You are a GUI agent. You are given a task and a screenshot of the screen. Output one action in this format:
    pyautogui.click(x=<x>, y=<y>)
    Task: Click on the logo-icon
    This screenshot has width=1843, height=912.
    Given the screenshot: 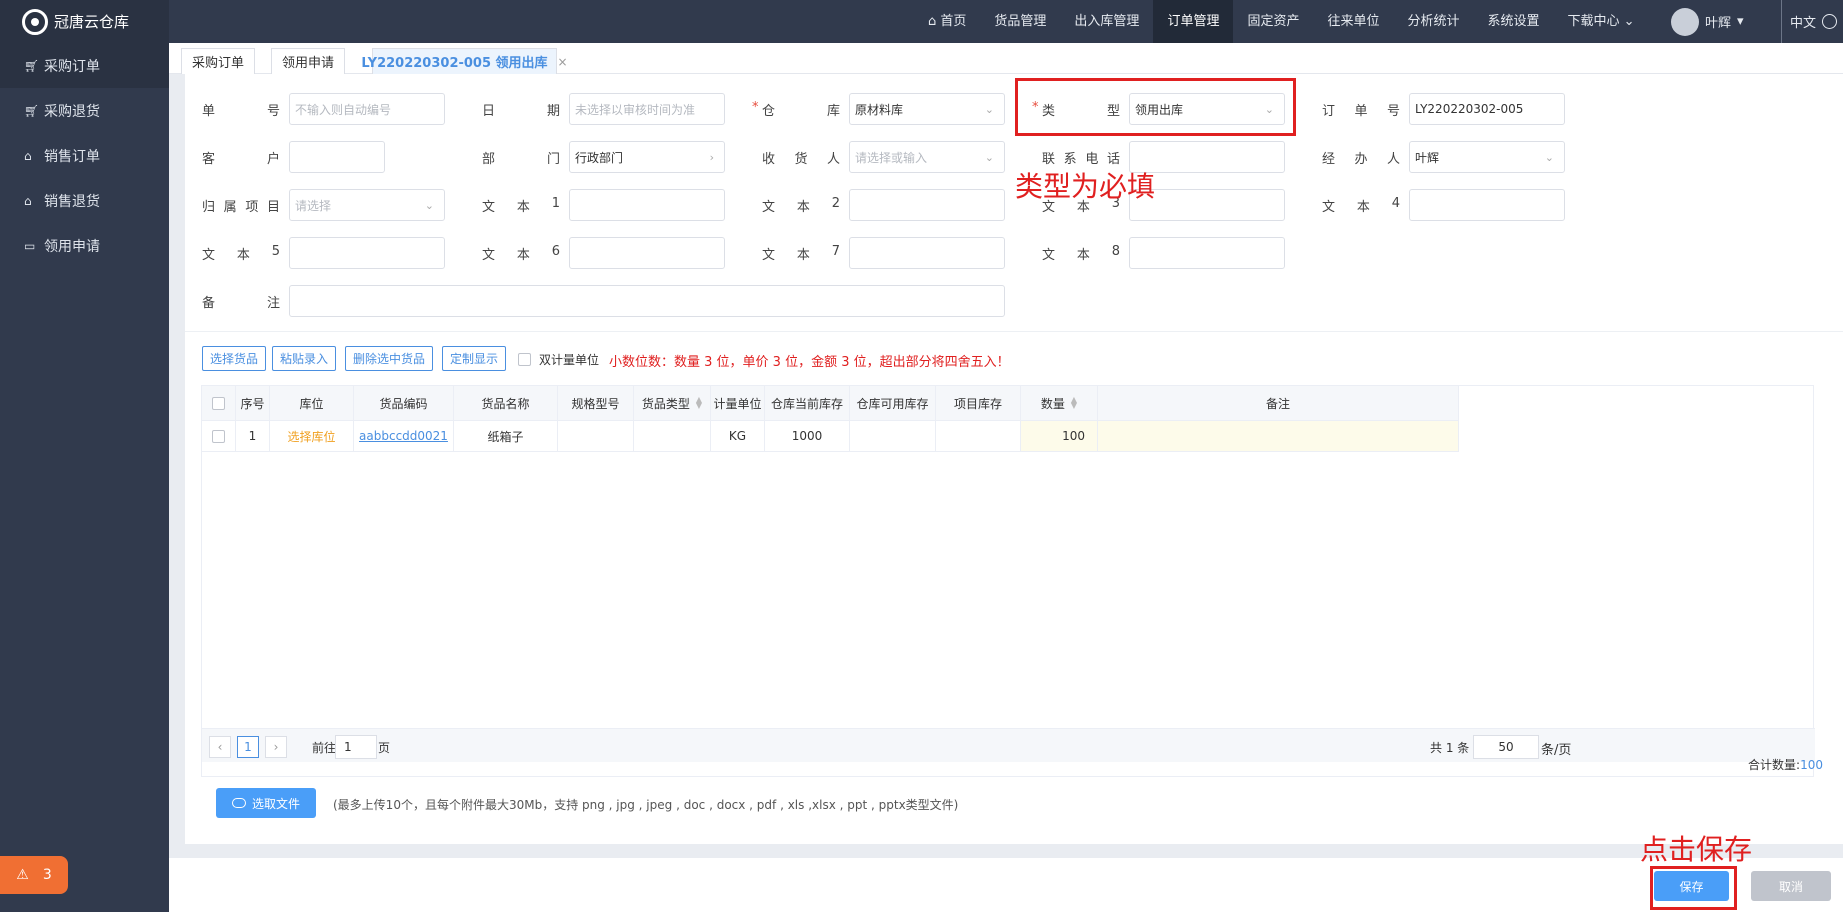 What is the action you would take?
    pyautogui.click(x=35, y=21)
    